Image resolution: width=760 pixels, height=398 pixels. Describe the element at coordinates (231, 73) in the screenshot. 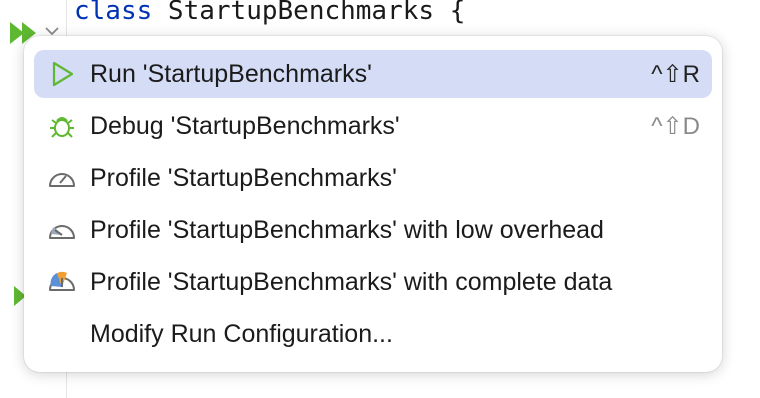

I see `menu-item-label: Run 'StartupBenchmarks'` at that location.